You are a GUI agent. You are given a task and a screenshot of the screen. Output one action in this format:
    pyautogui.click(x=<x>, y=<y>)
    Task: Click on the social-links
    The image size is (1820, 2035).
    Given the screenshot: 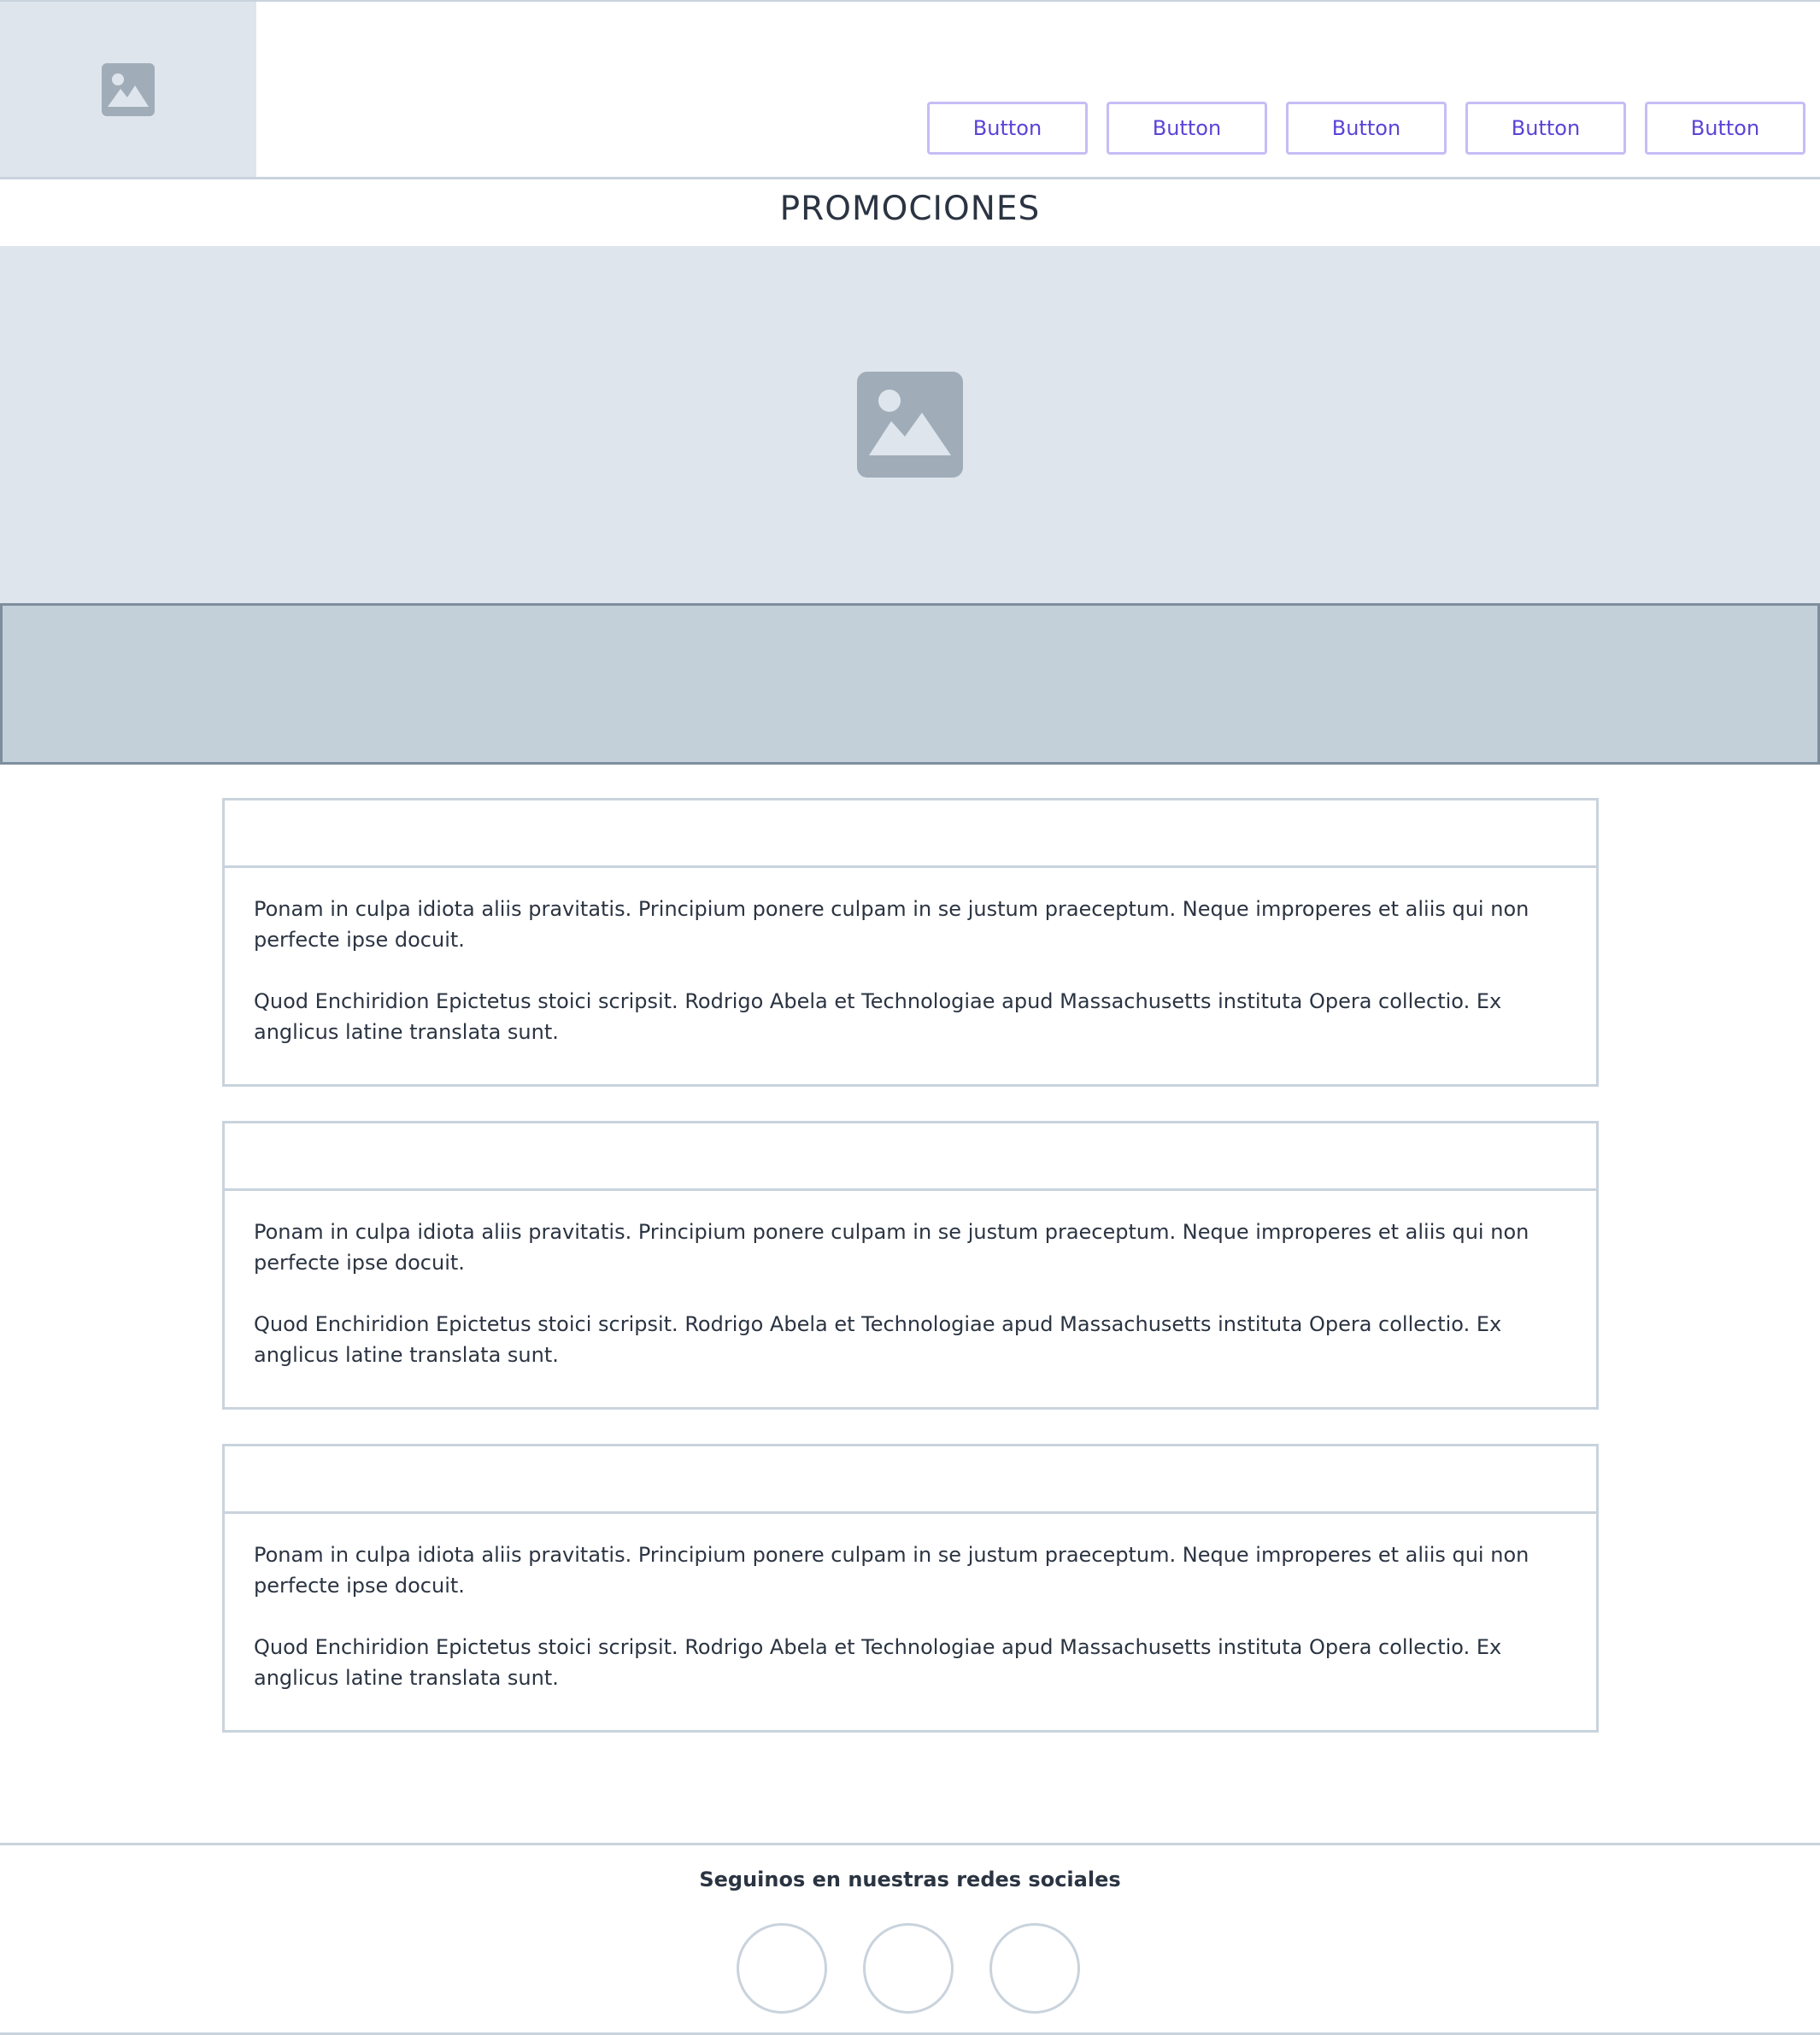 What is the action you would take?
    pyautogui.click(x=909, y=1968)
    